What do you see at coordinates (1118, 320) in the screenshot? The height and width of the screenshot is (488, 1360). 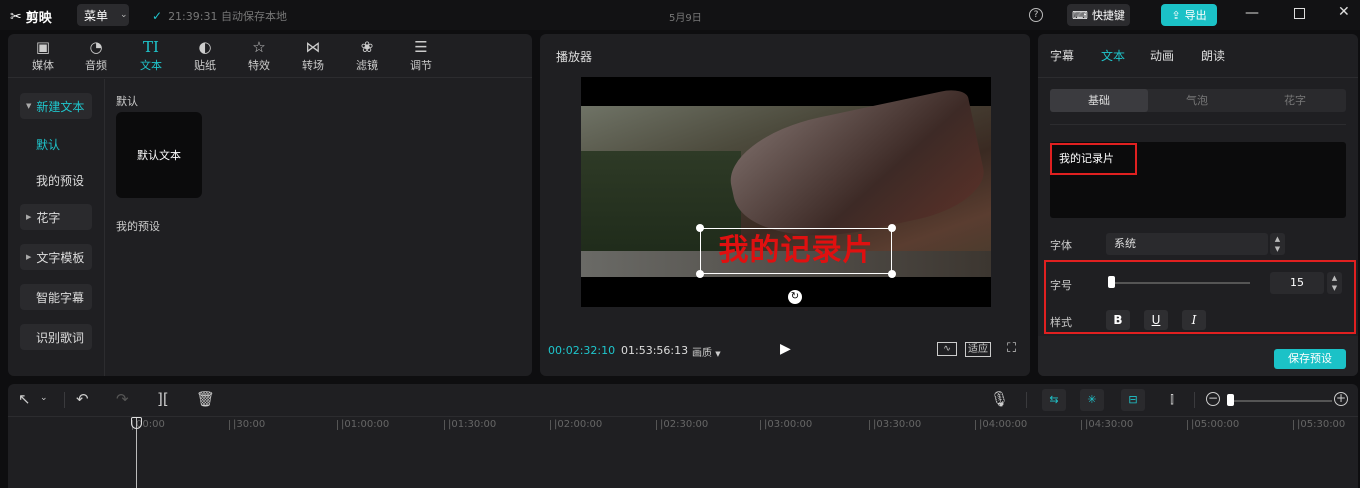 I see `bold-button: B` at bounding box center [1118, 320].